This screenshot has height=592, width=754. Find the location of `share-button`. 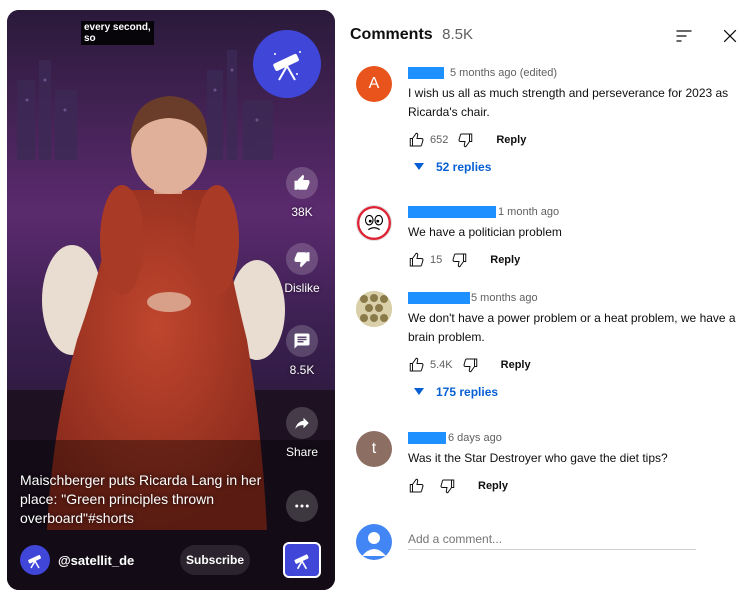

share-button is located at coordinates (302, 423).